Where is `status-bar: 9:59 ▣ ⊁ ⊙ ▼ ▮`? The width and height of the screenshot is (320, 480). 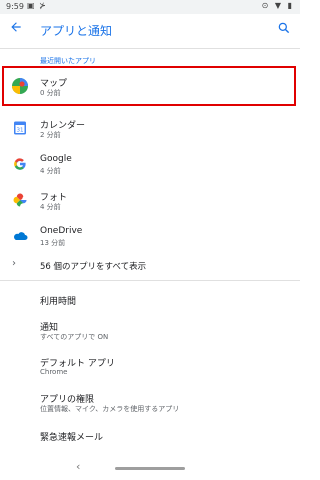
status-bar: 9:59 ▣ ⊁ ⊙ ▼ ▮ is located at coordinates (150, 7).